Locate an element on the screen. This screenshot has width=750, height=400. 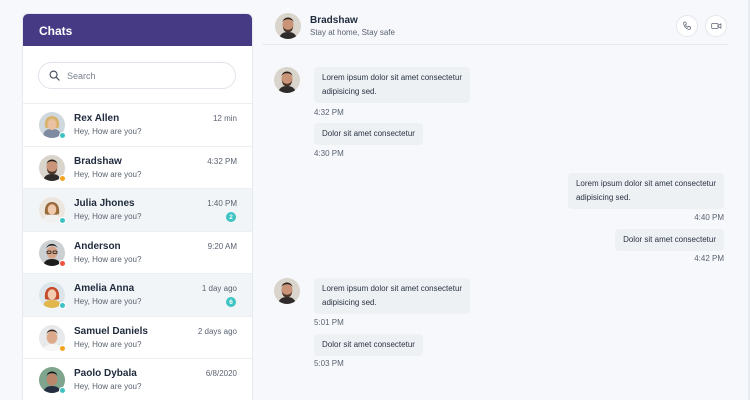
message-time: 4:40 PM is located at coordinates (709, 217).